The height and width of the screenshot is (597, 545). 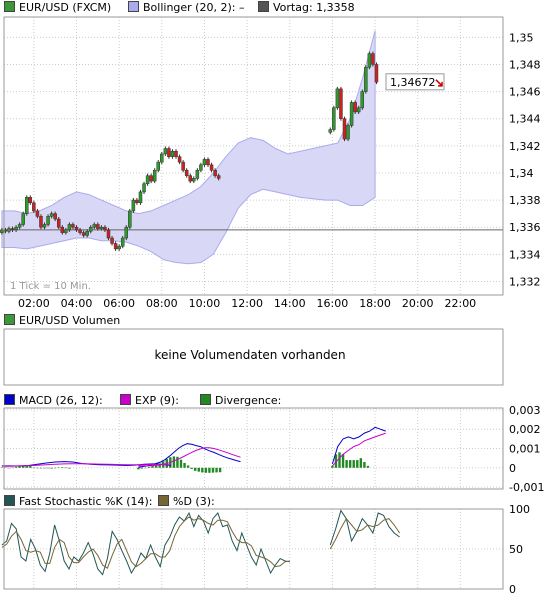 What do you see at coordinates (525, 227) in the screenshot?
I see `y-tick-label: 1,336` at bounding box center [525, 227].